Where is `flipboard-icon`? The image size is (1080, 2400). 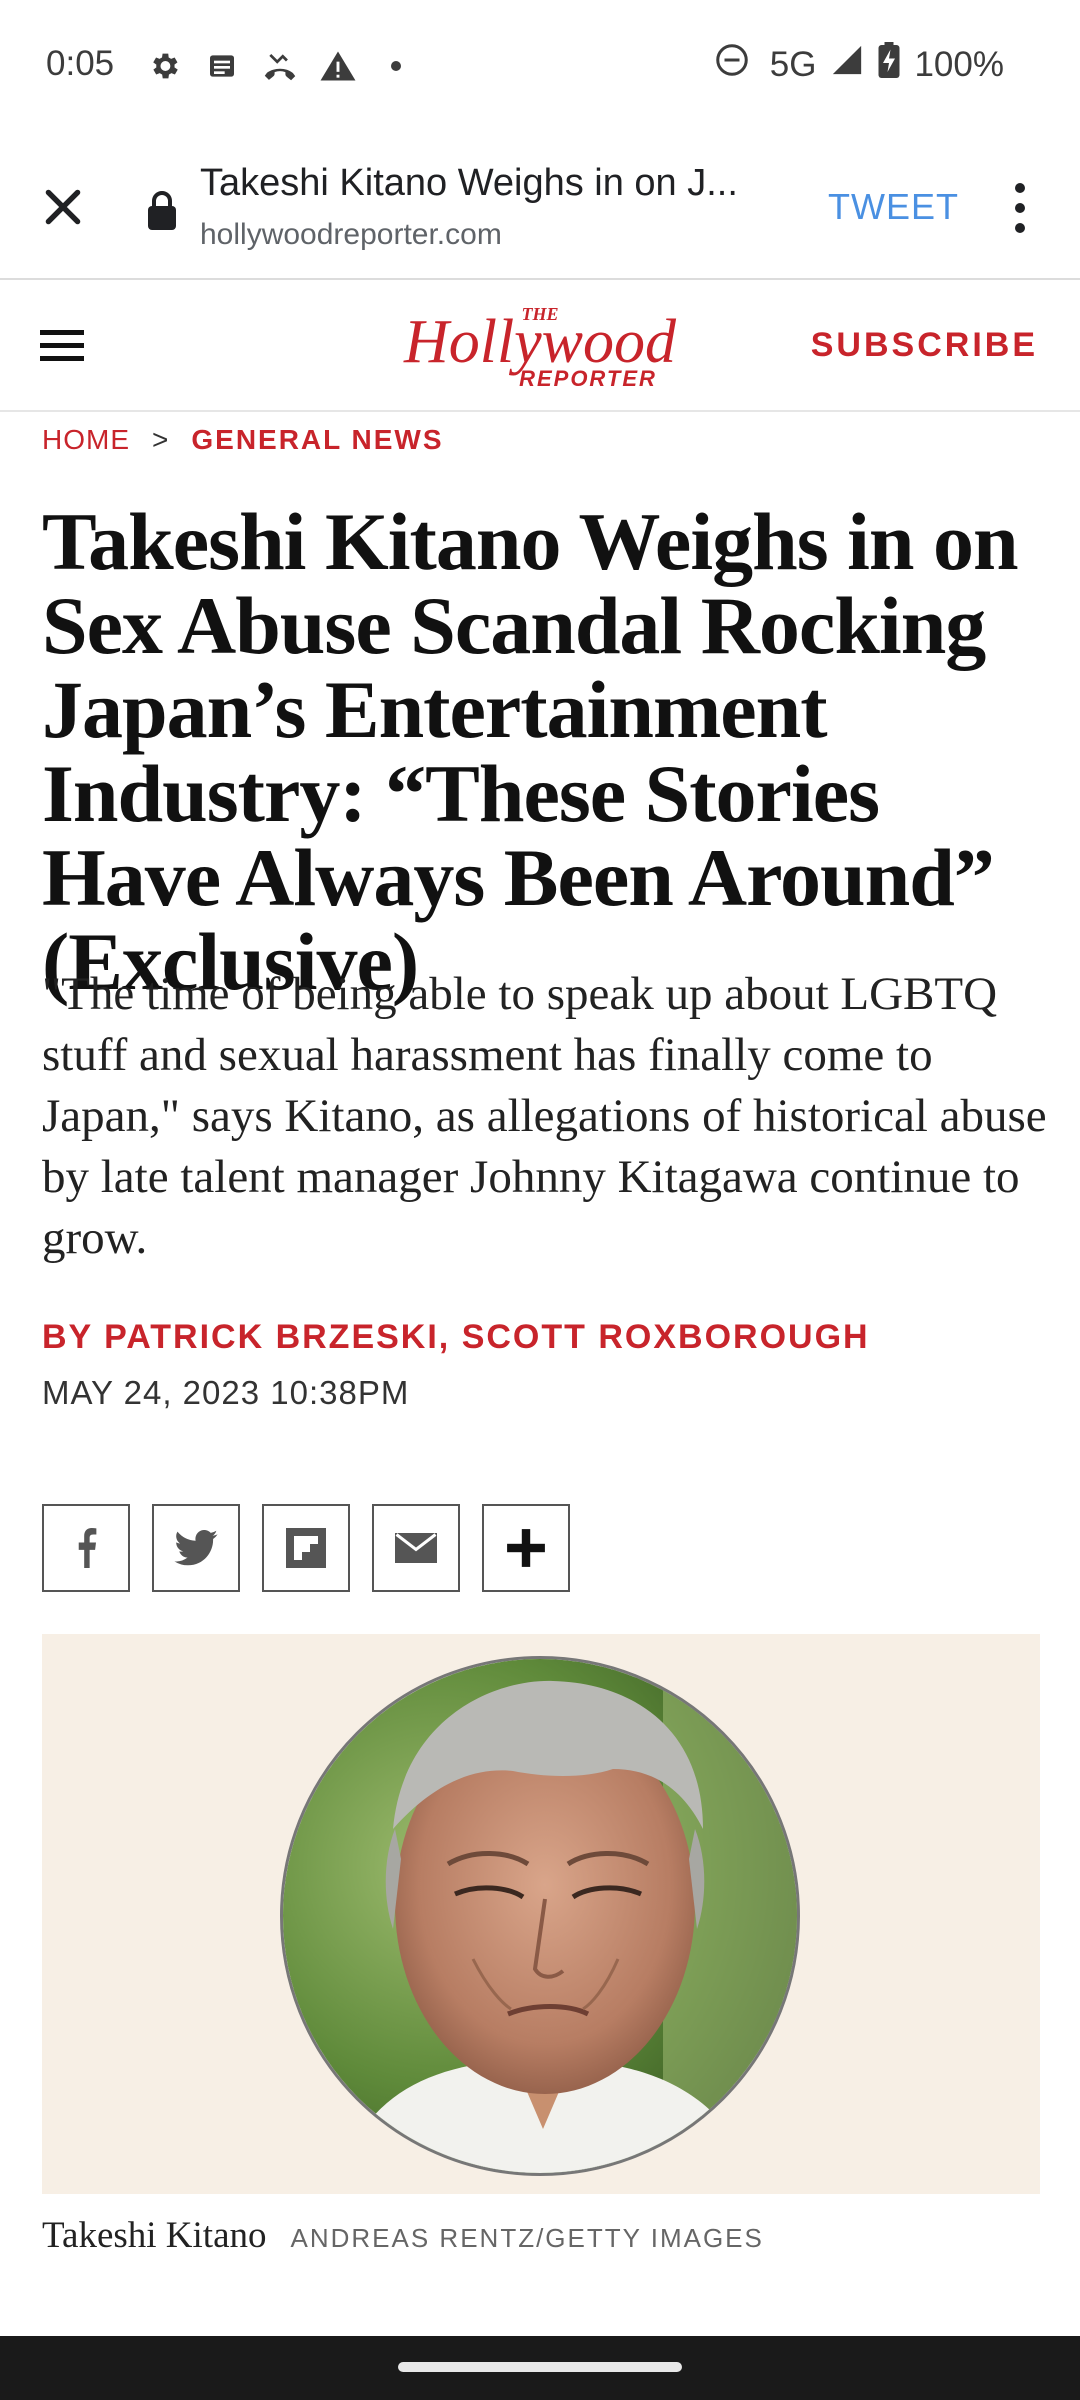 flipboard-icon is located at coordinates (306, 1548).